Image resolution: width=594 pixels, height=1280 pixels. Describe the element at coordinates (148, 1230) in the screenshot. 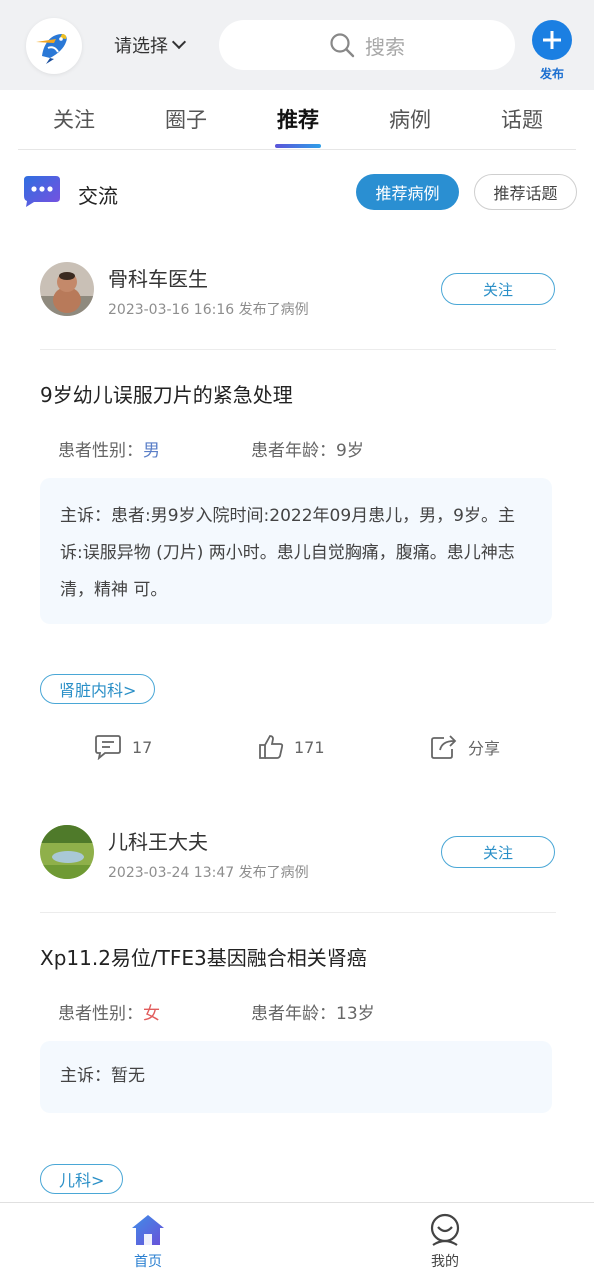

I see `home-icon` at that location.